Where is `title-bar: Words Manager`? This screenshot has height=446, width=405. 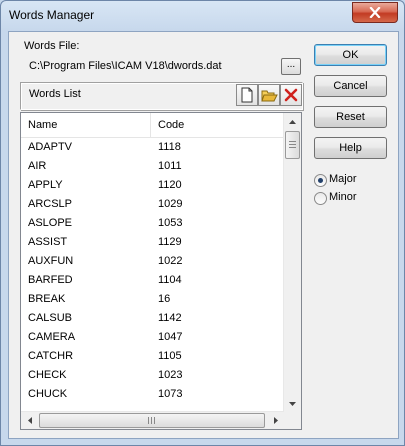
title-bar: Words Manager is located at coordinates (202, 16).